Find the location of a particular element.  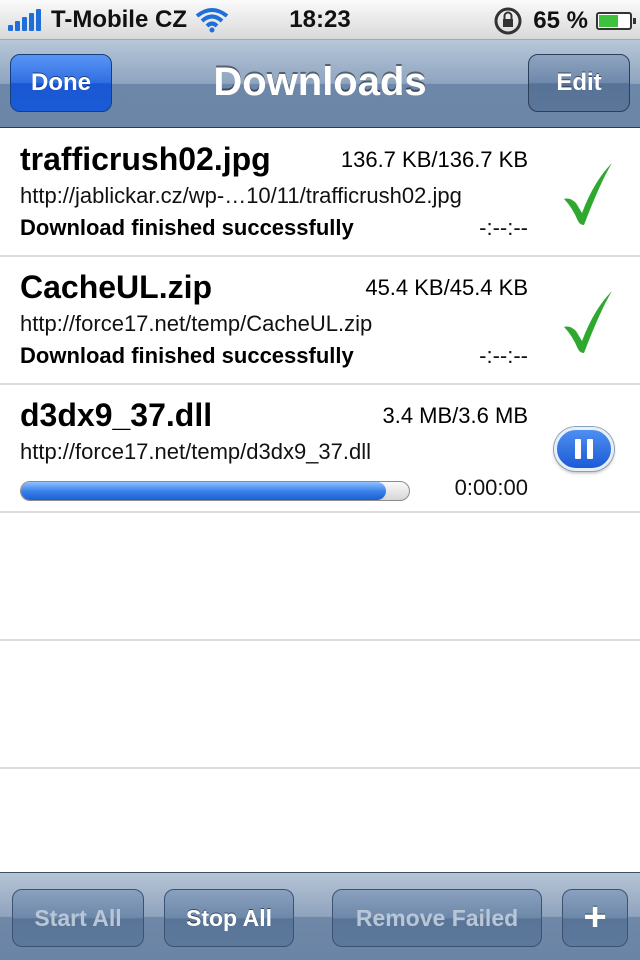

download-filename: trafficrush02.jpg is located at coordinates (145, 159).